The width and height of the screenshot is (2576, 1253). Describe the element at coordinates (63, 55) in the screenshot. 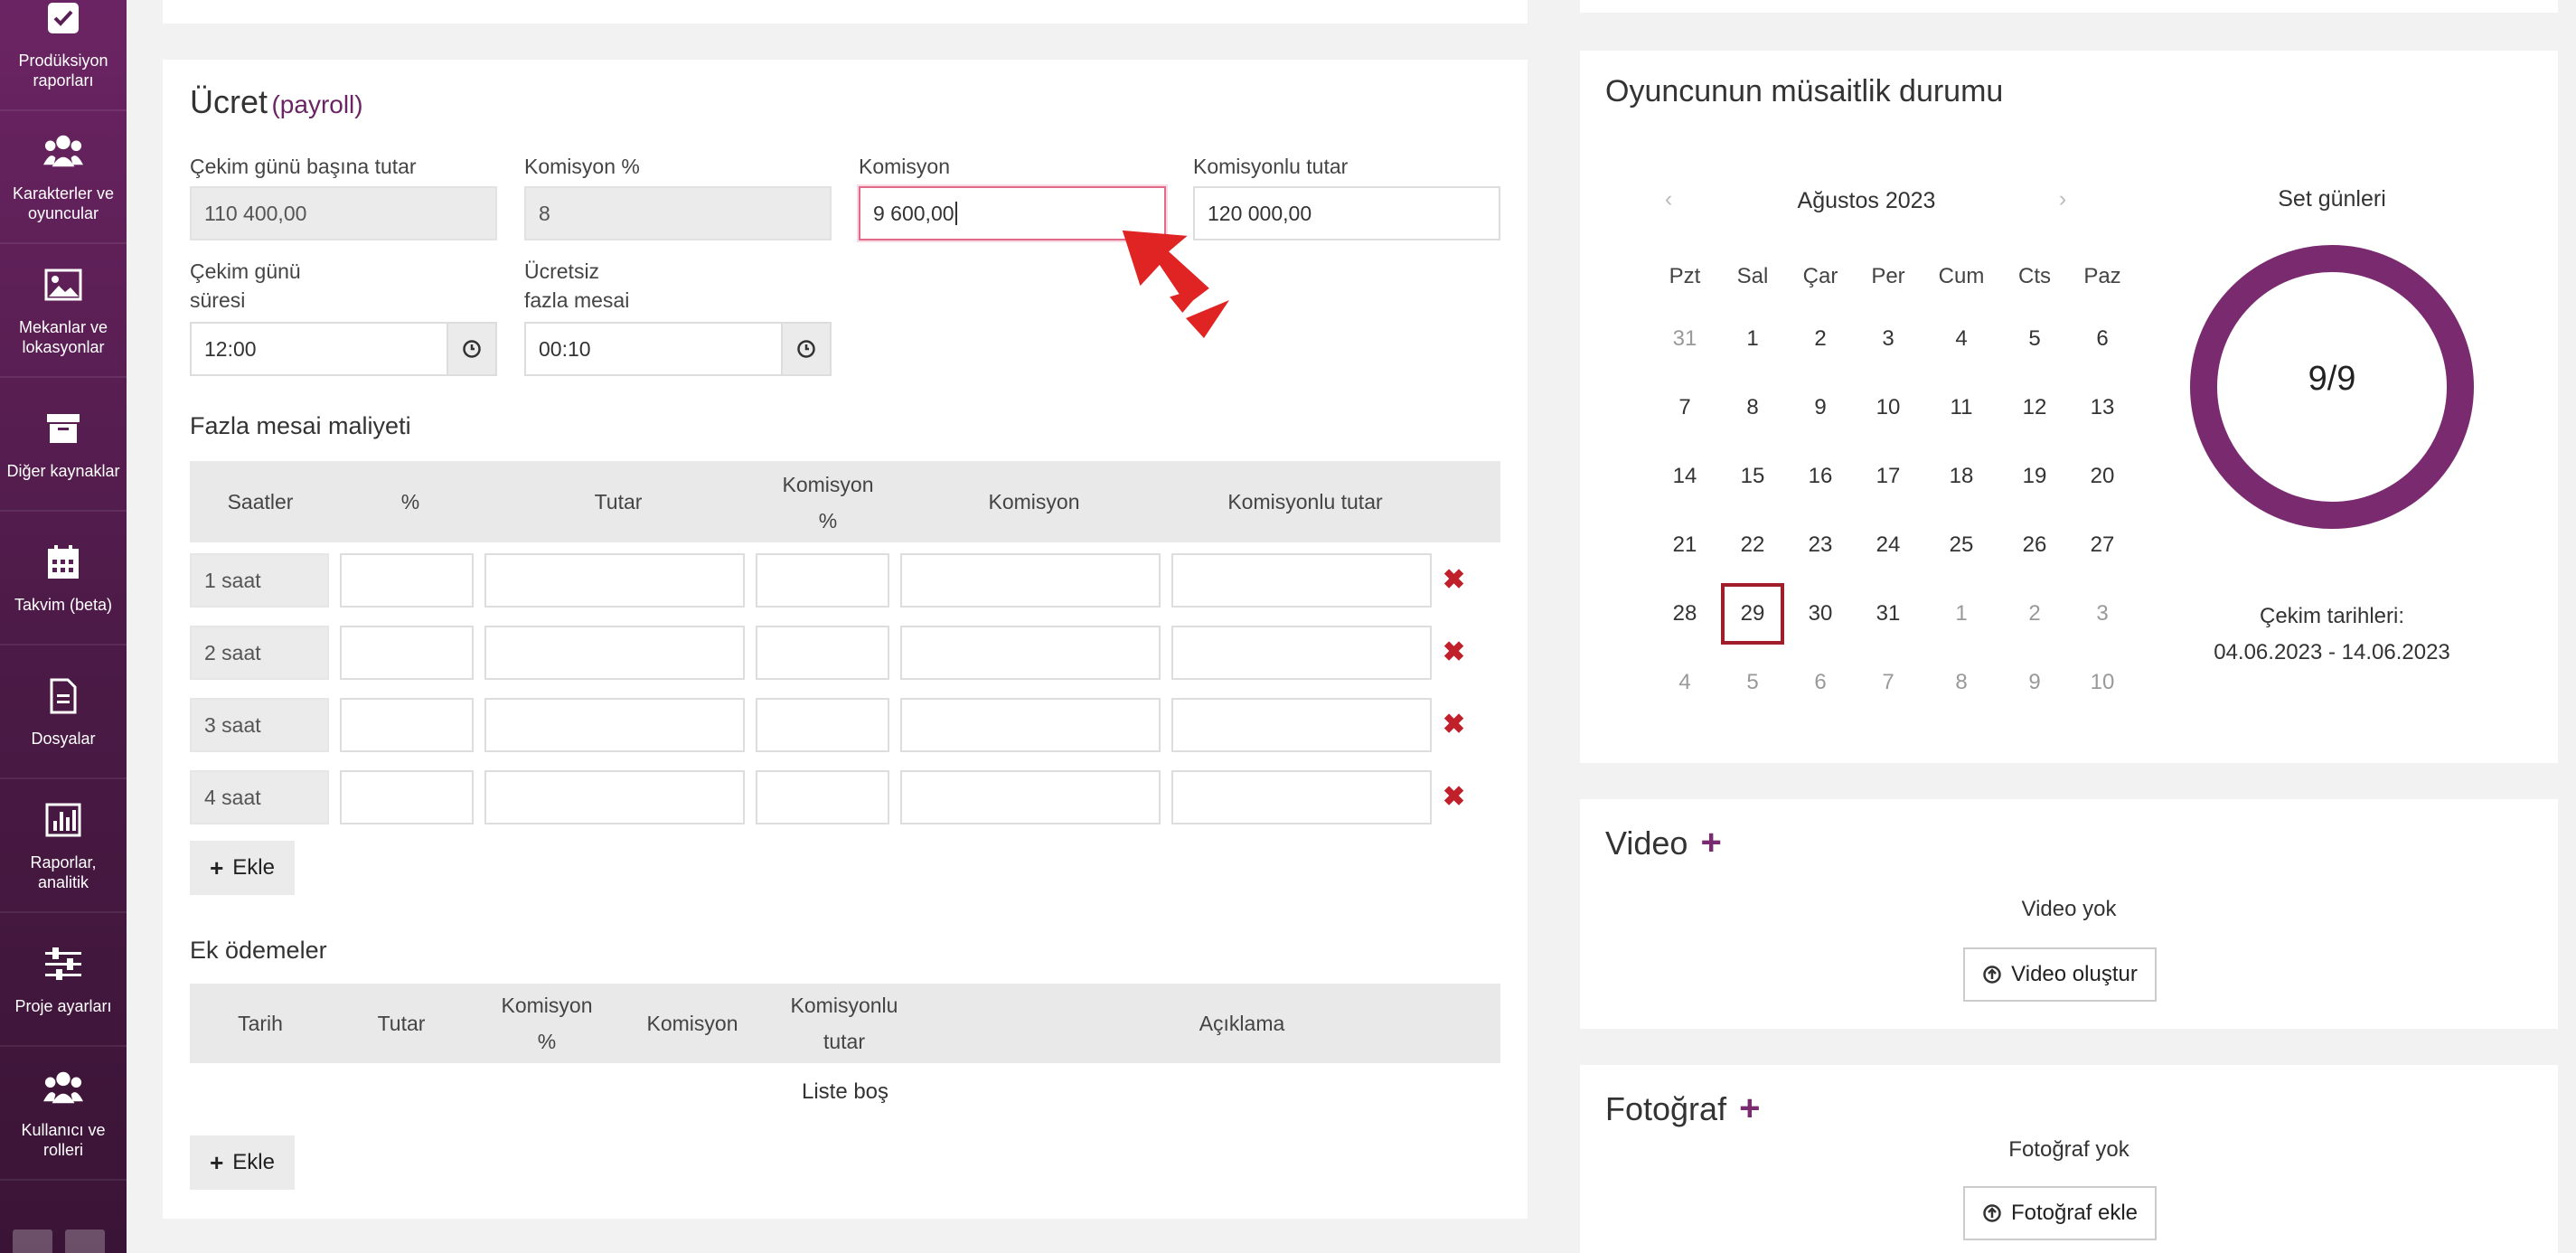

I see `sidebar-item-production-reports: Prodüksiyon raporları` at that location.